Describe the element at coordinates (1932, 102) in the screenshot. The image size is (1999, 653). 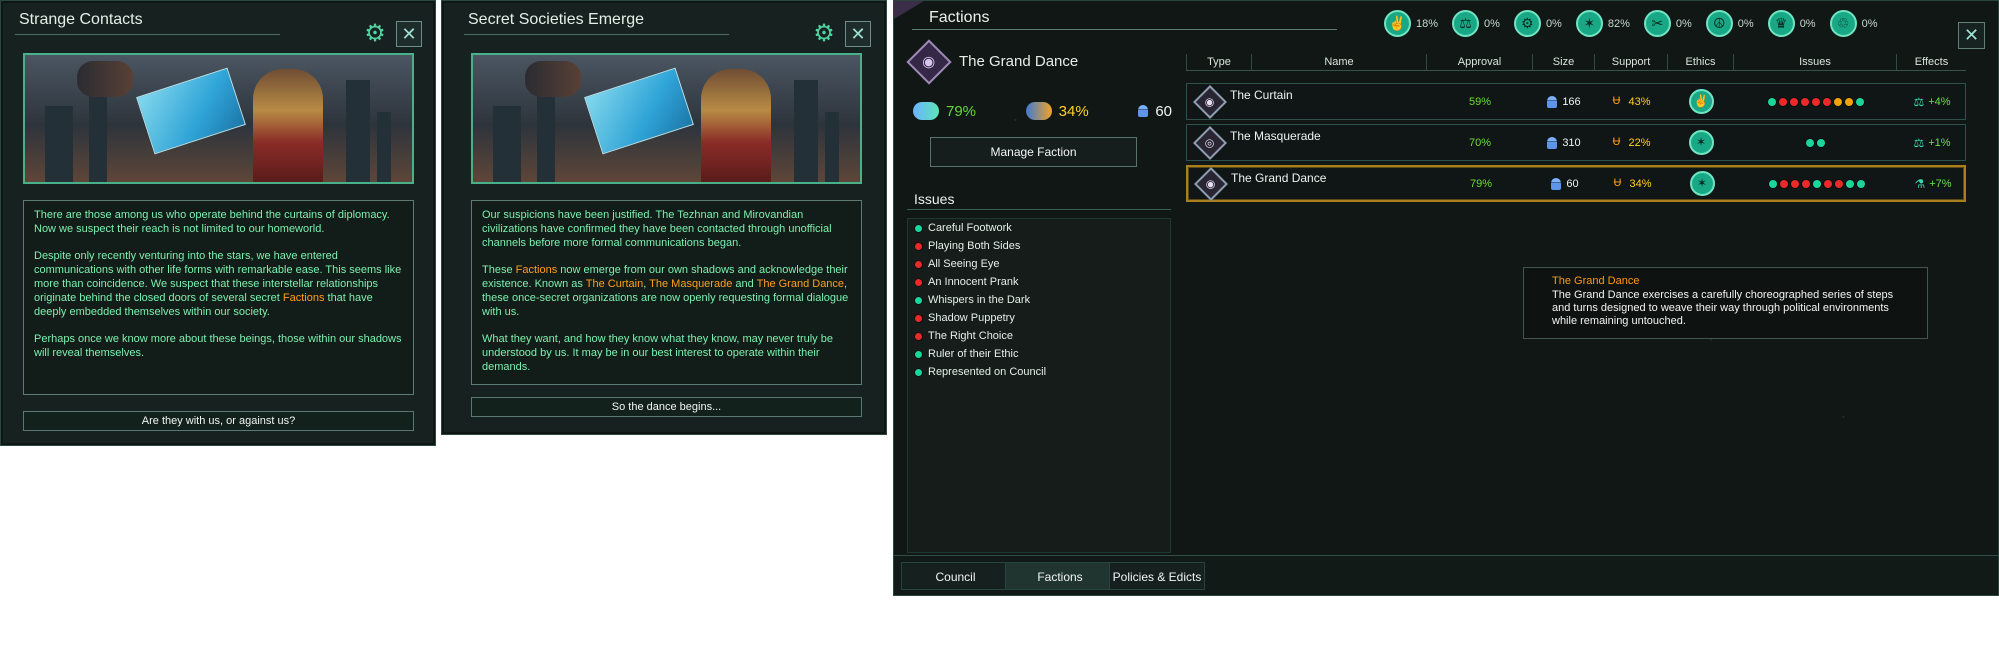
I see `effect-cell: ⚖ +4%` at that location.